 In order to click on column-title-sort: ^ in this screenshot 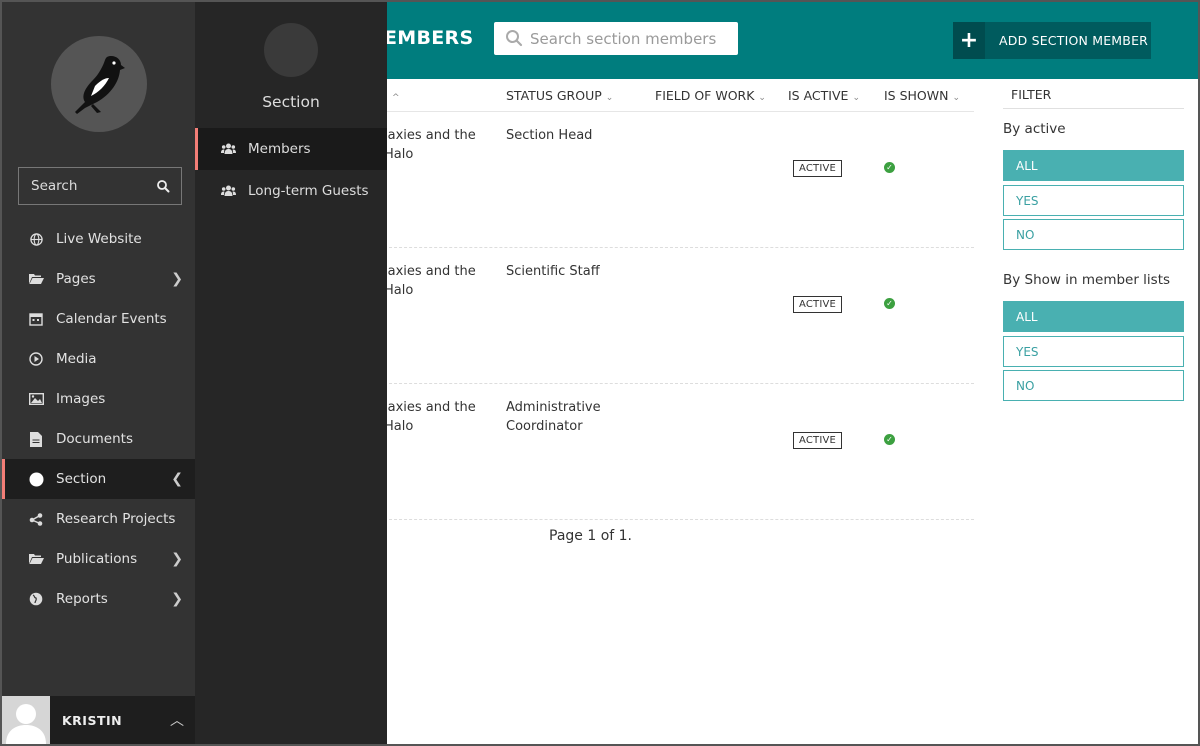, I will do `click(394, 95)`.